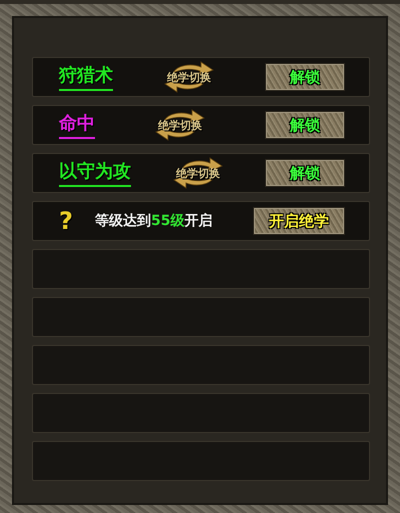 This screenshot has height=513, width=400. What do you see at coordinates (95, 173) in the screenshot?
I see `skill-name: 以守为攻` at bounding box center [95, 173].